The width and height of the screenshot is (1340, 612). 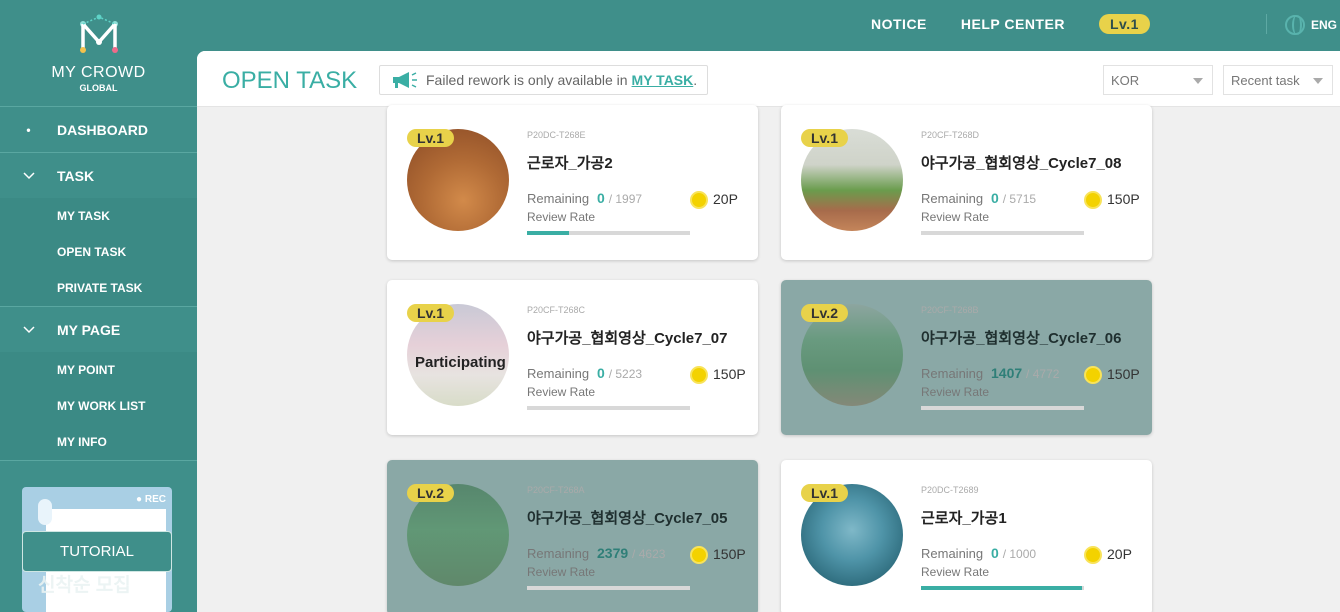 What do you see at coordinates (290, 80) in the screenshot?
I see `page-title: OPEN TASK` at bounding box center [290, 80].